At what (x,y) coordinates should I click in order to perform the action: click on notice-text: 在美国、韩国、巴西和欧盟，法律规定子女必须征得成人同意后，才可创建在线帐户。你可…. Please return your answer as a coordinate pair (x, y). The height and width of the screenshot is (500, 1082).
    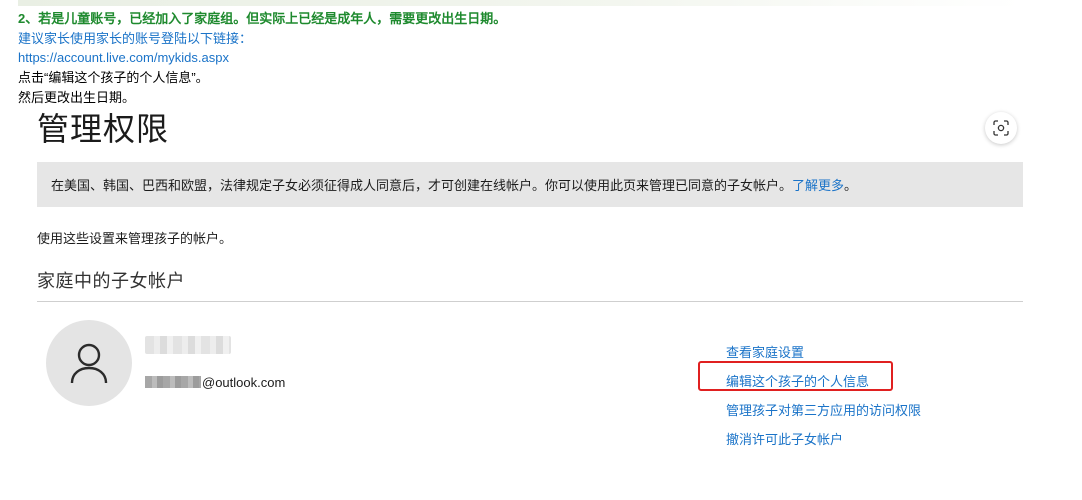
    Looking at the image, I should click on (422, 185).